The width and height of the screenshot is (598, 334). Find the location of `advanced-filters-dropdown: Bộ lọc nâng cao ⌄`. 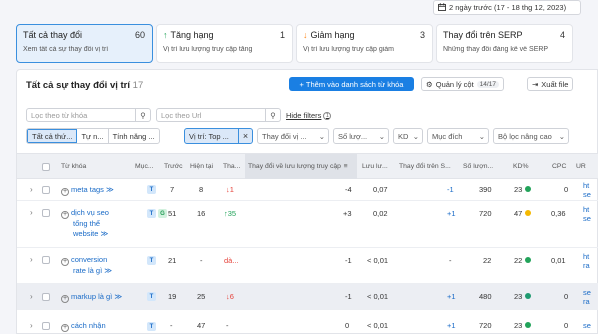

advanced-filters-dropdown: Bộ lọc nâng cao ⌄ is located at coordinates (531, 136).